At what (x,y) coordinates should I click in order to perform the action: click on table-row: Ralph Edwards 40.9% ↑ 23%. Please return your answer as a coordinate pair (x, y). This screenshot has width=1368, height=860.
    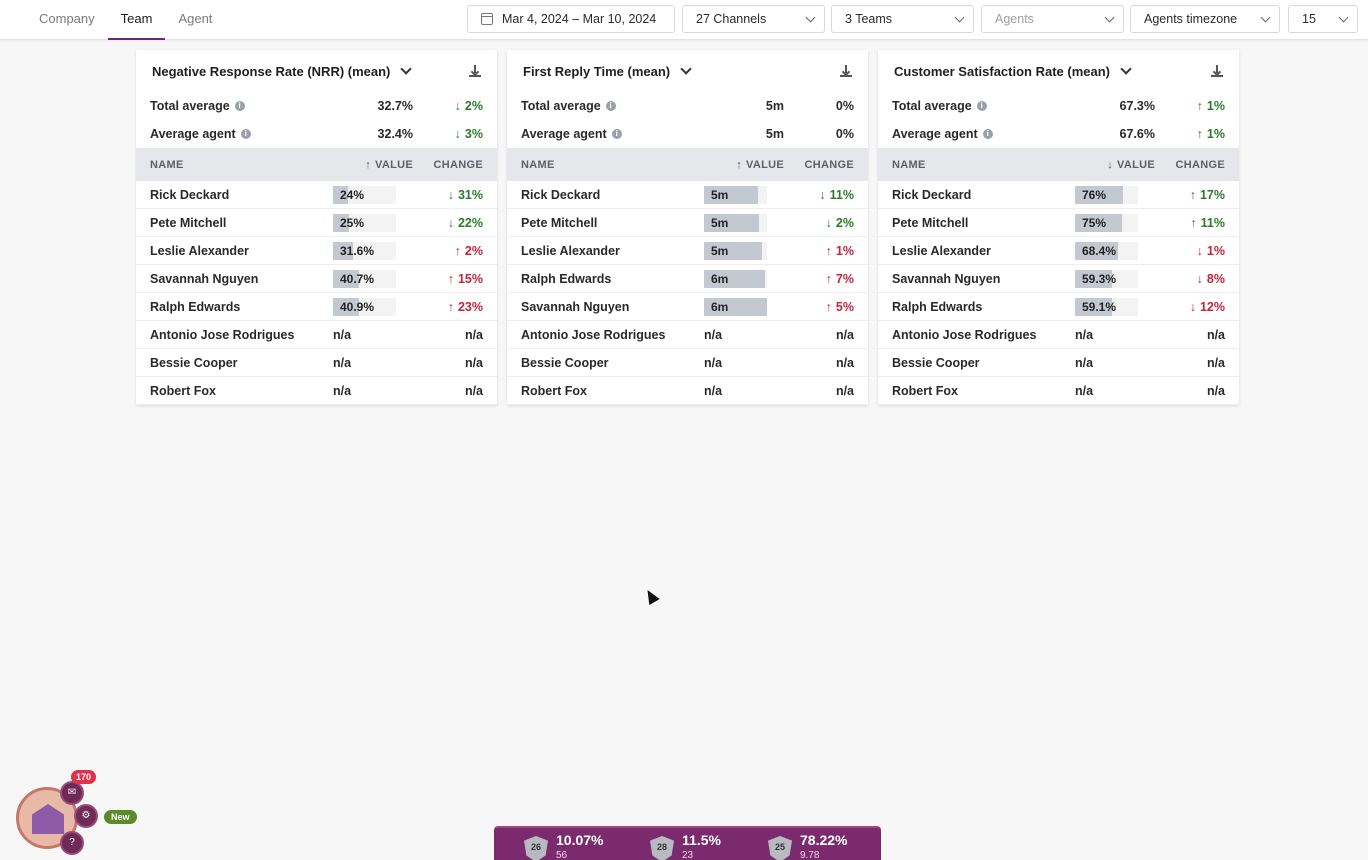
    Looking at the image, I should click on (316, 307).